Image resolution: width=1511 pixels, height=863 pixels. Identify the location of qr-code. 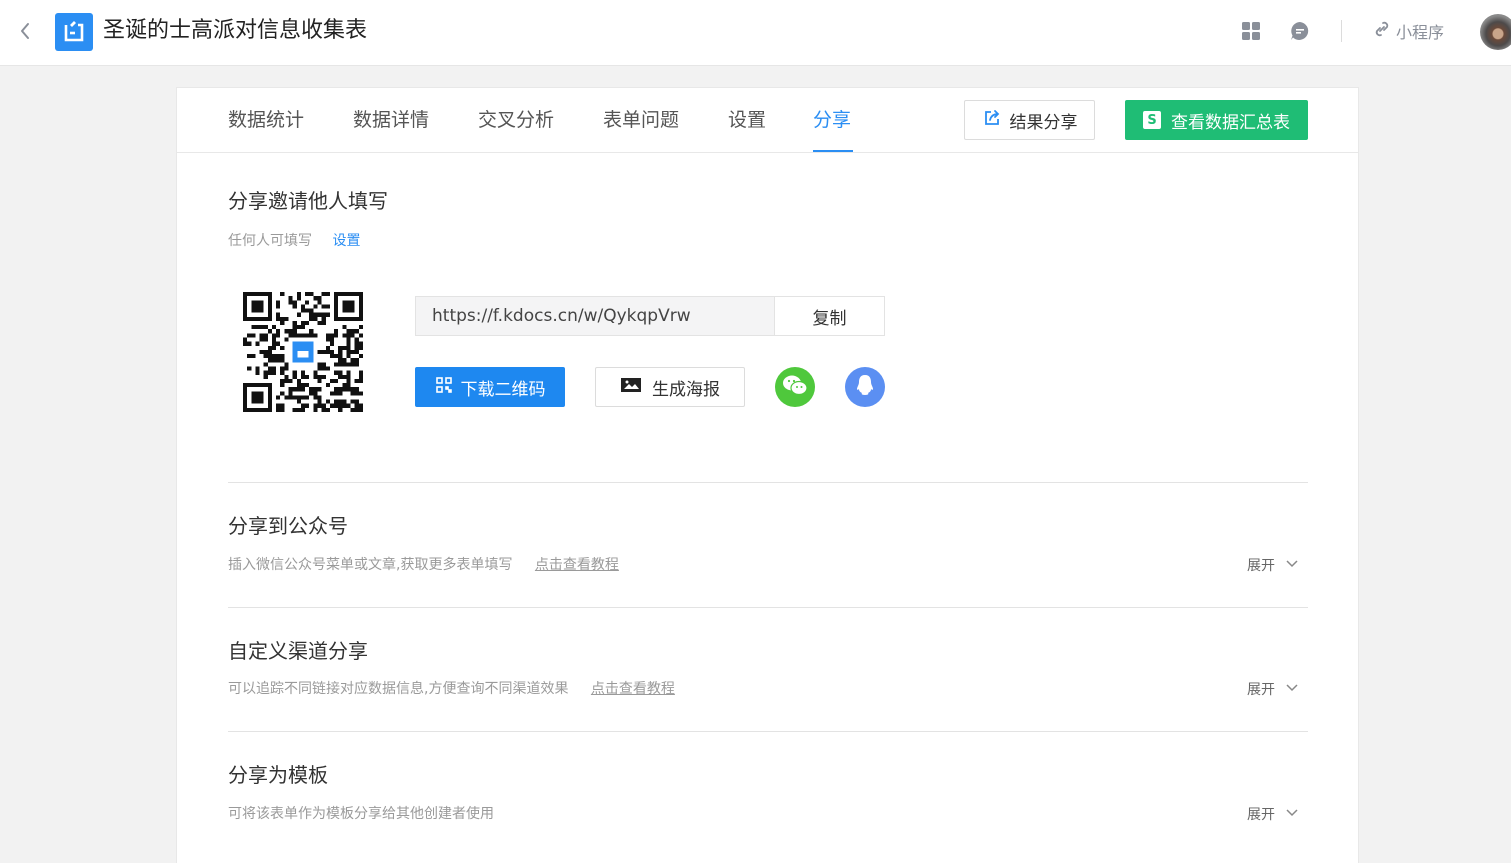
(303, 352).